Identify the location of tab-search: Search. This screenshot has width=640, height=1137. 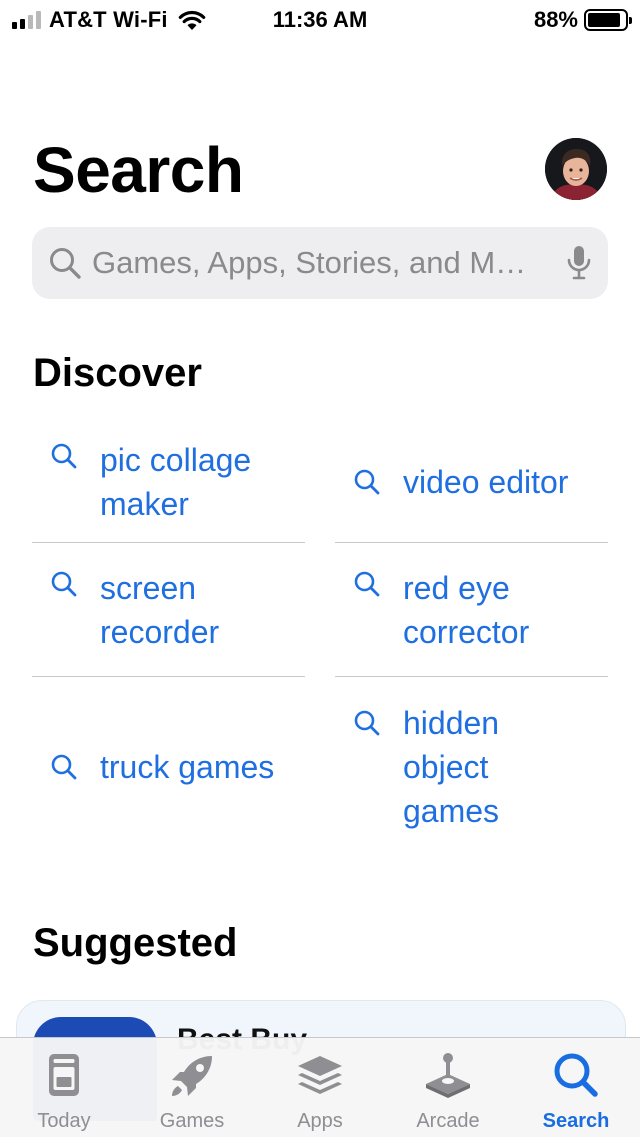
(576, 1087).